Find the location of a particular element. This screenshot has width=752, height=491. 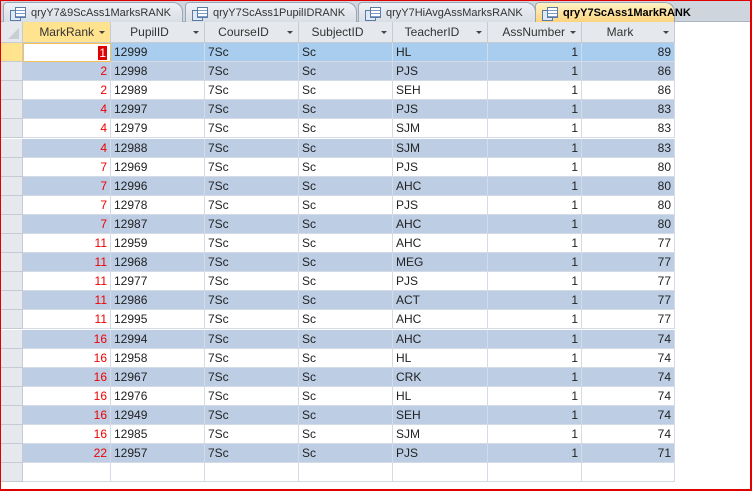

cell-pupilid: 12987 is located at coordinates (158, 224).